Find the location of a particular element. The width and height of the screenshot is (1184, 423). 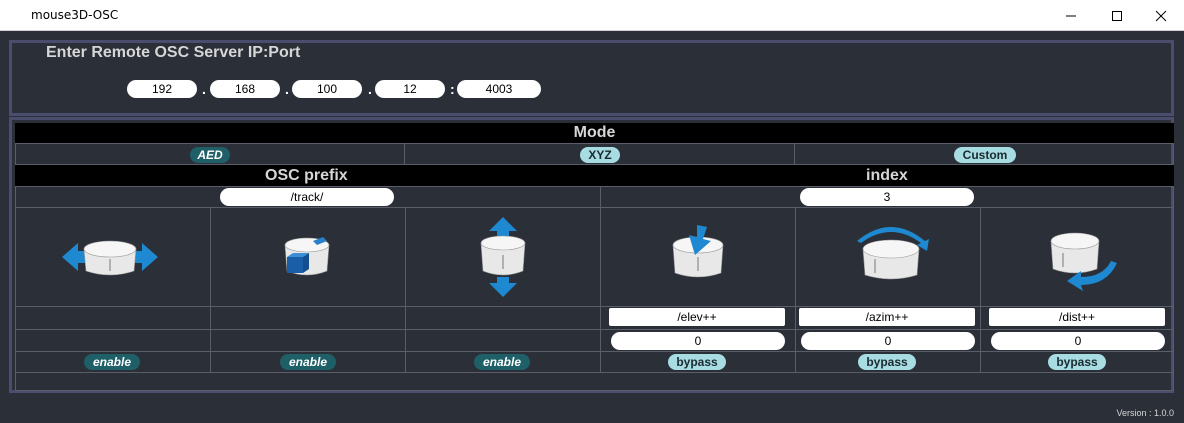

mode-aed-button: AED is located at coordinates (210, 155).